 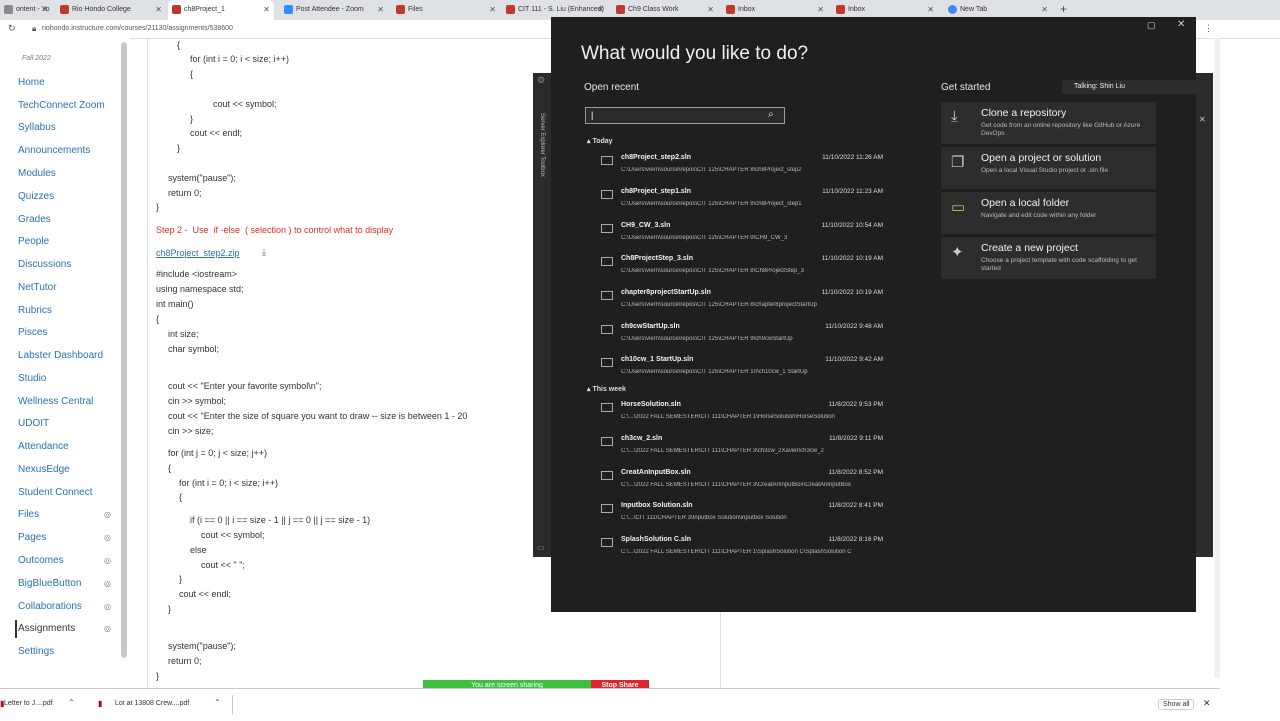 I want to click on nav-quizzes: Quizzes, so click(x=36, y=196).